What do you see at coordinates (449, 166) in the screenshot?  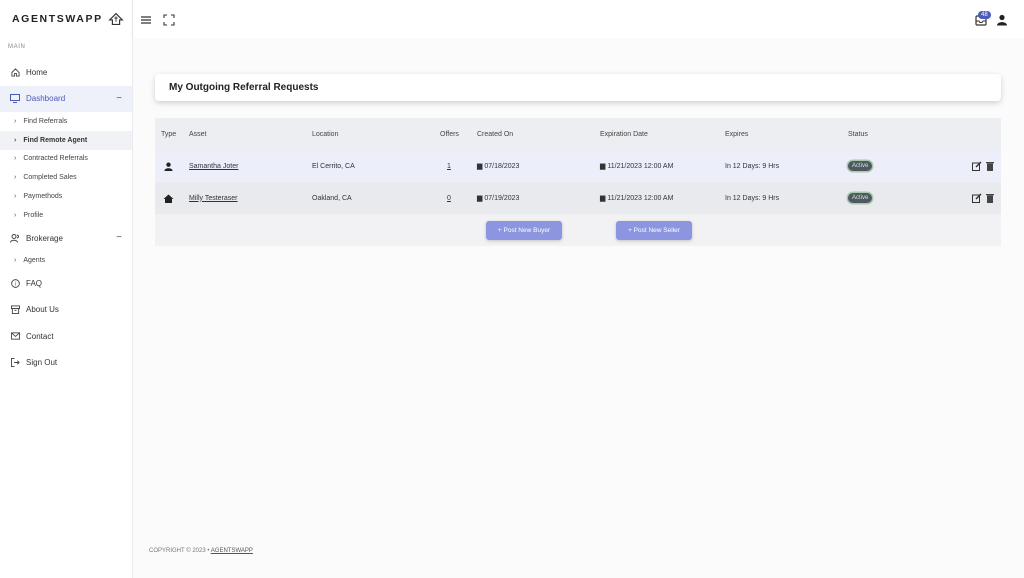 I see `offers-link: 1` at bounding box center [449, 166].